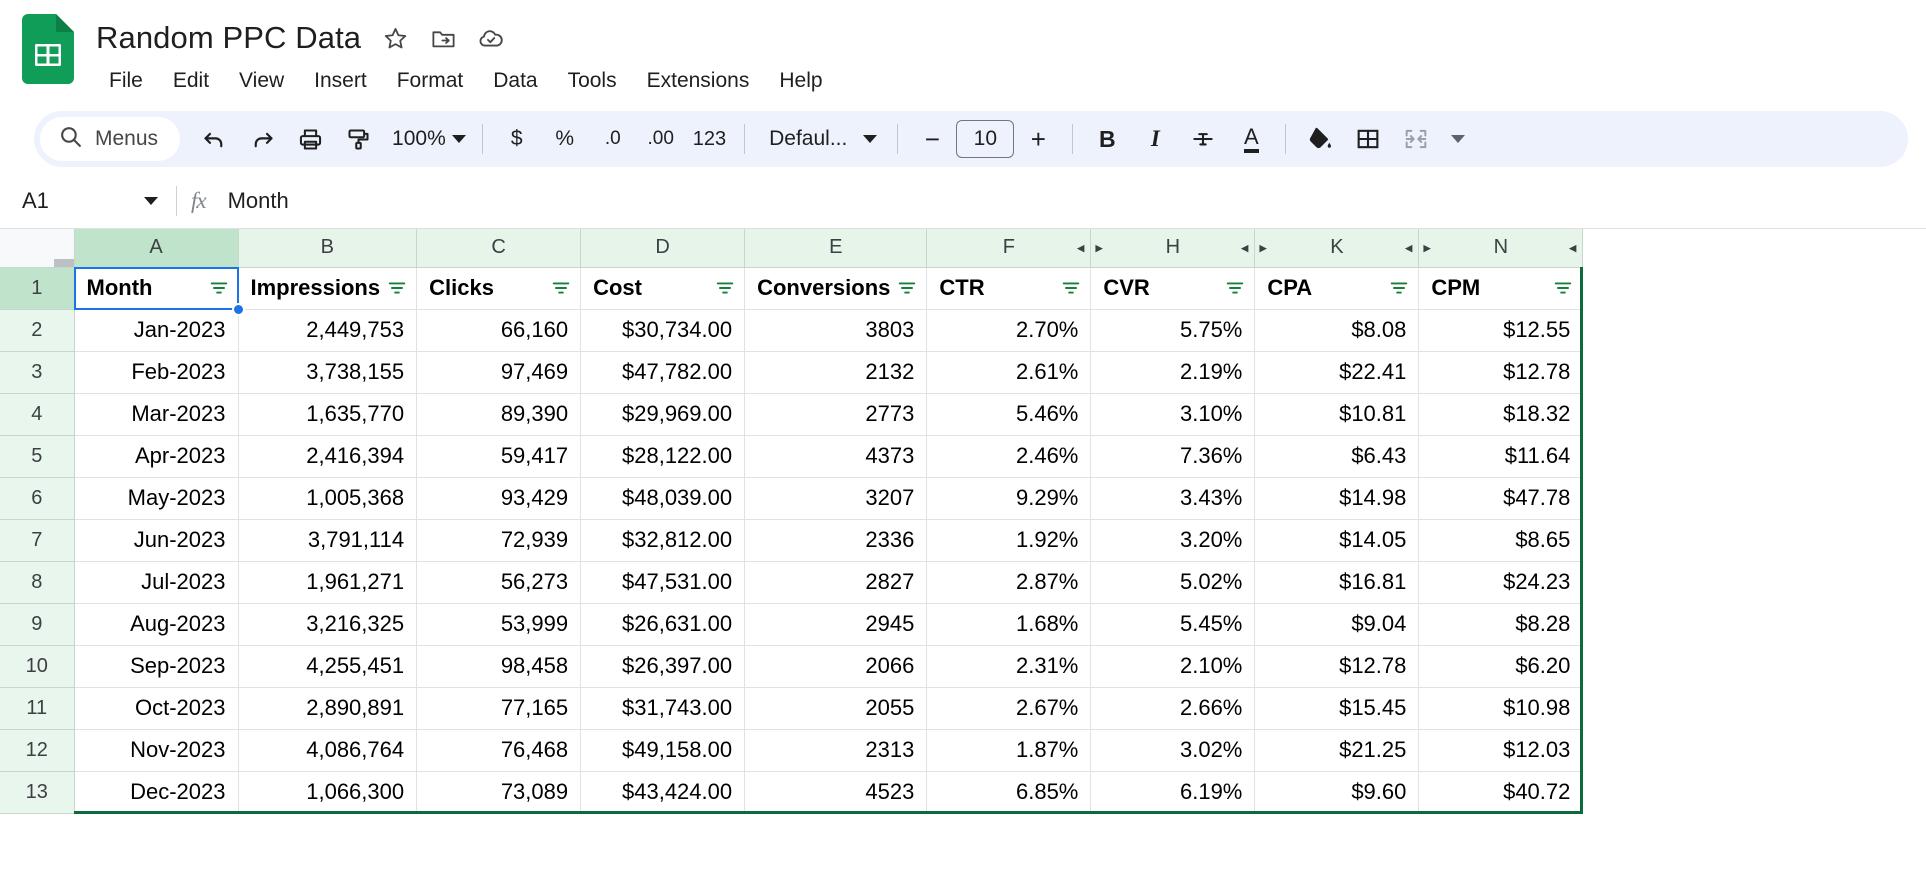  What do you see at coordinates (156, 456) in the screenshot?
I see `cell-a5: Apr-2023` at bounding box center [156, 456].